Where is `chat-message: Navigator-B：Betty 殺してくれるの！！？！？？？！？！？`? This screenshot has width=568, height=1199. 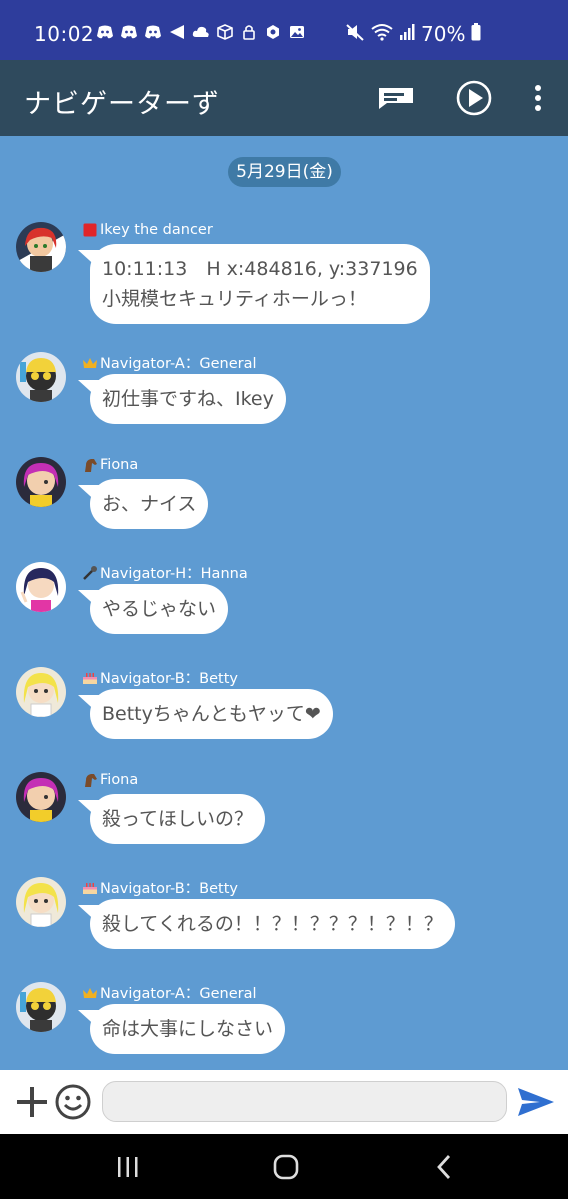 chat-message: Navigator-B：Betty 殺してくれるの！！？！？？？！？！？ is located at coordinates (284, 913).